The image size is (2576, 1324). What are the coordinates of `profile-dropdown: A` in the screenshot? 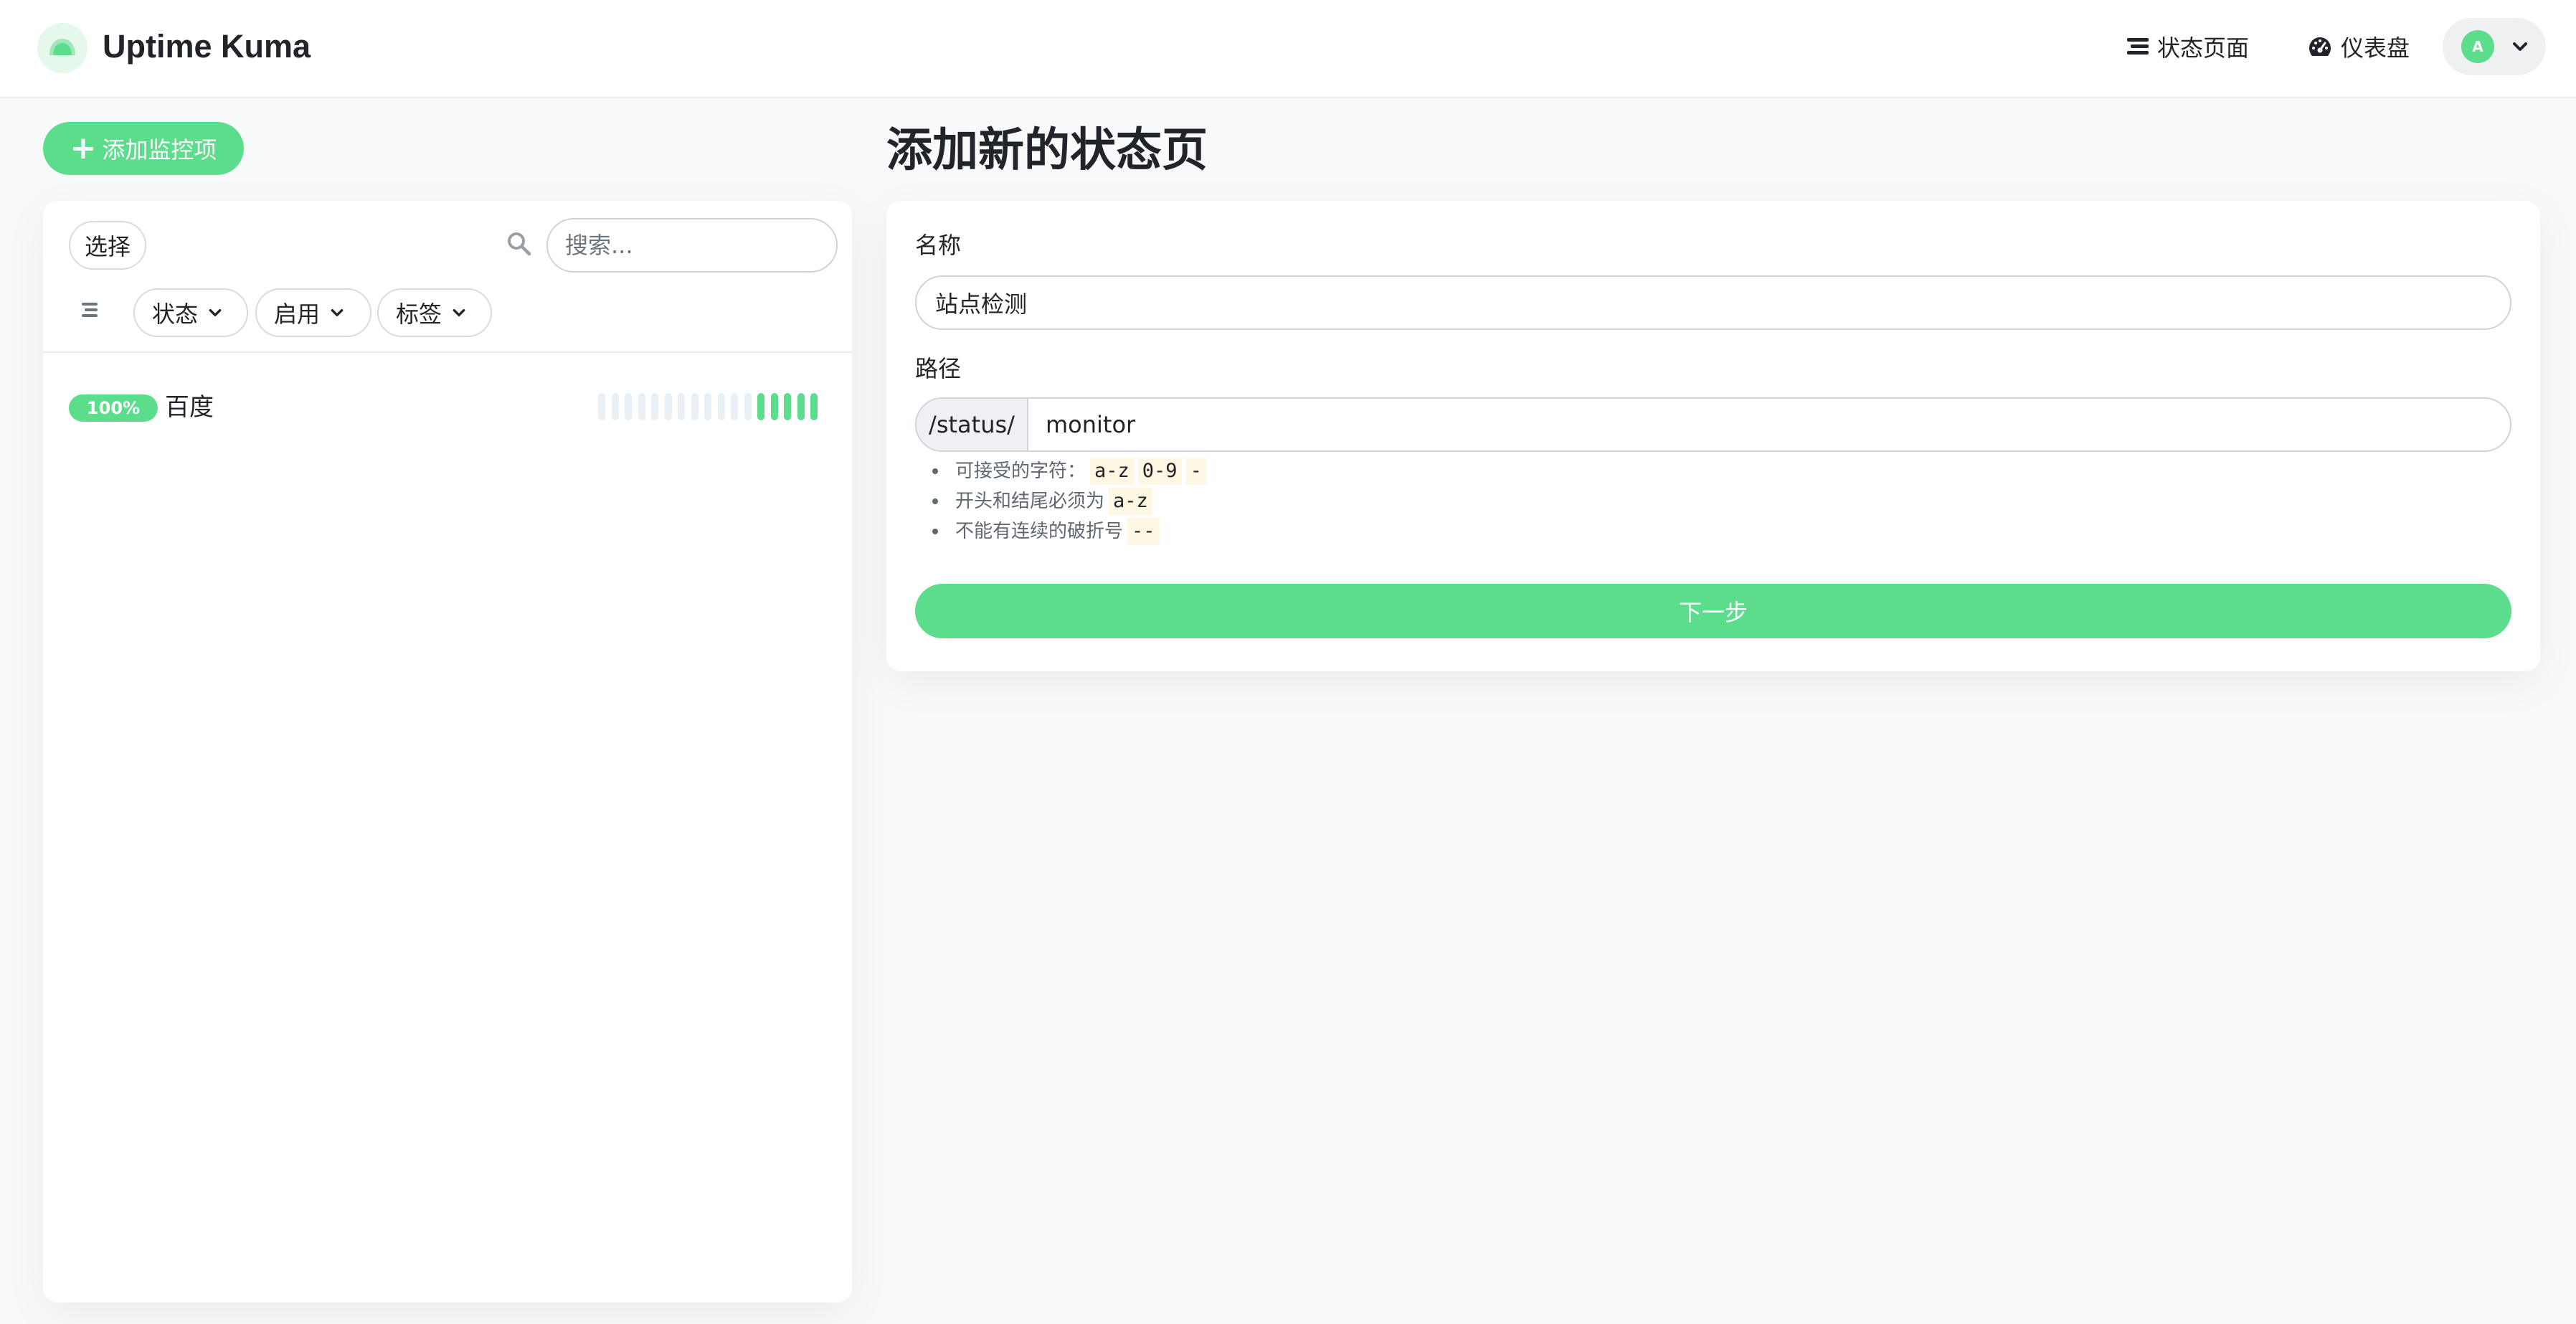 It's located at (2494, 47).